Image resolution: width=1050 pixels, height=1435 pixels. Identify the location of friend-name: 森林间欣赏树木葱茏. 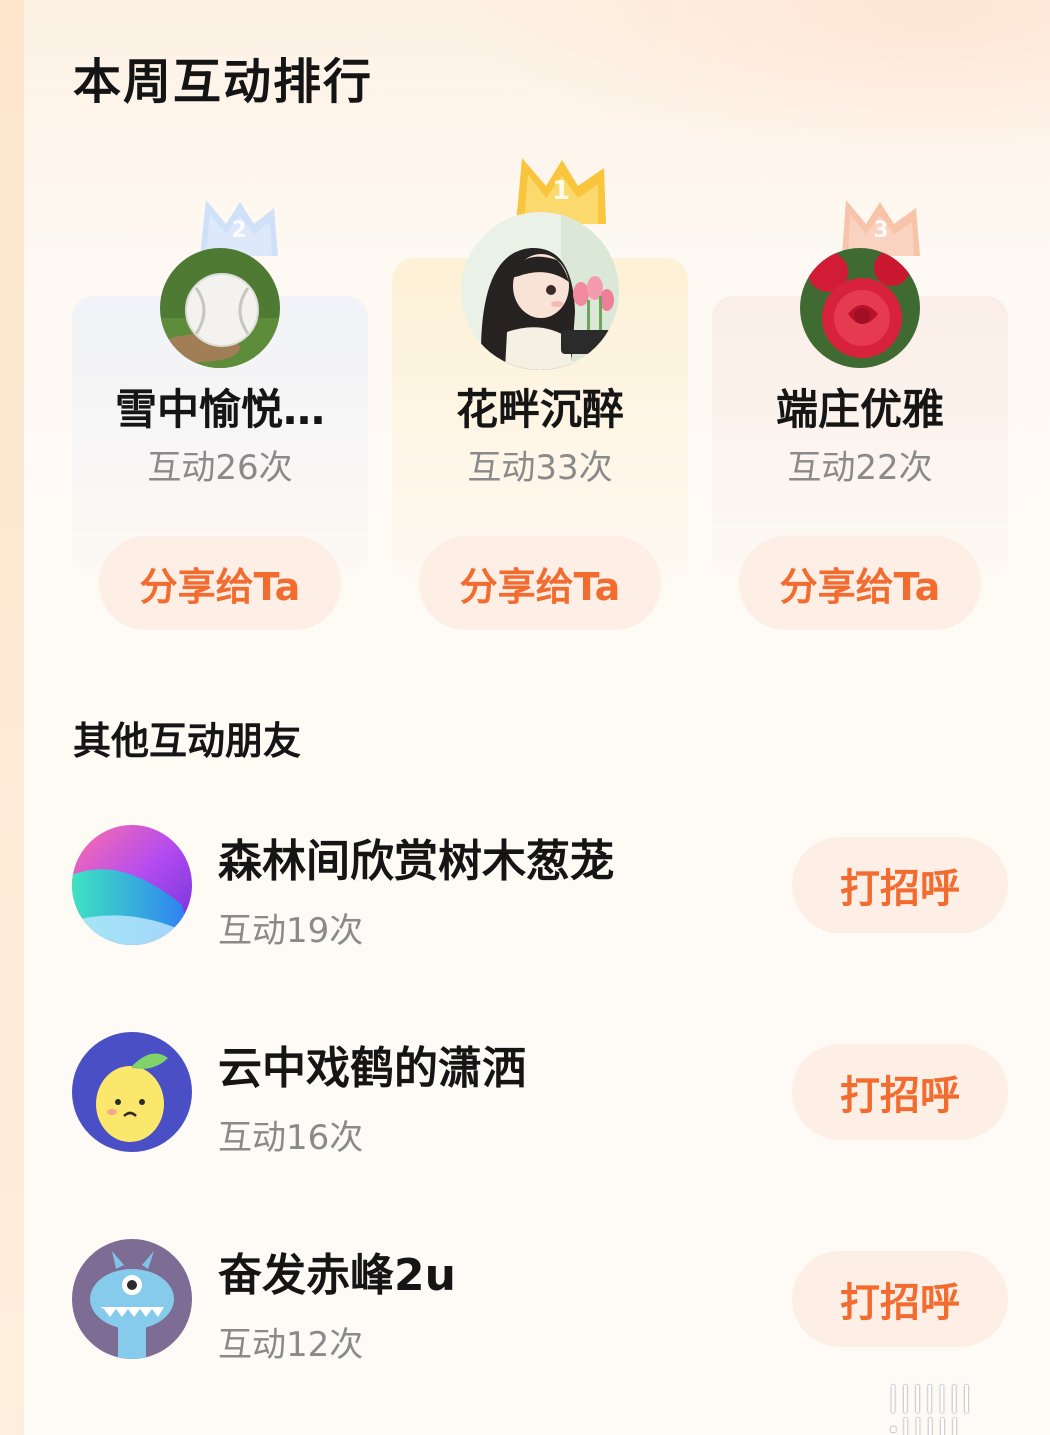
(416, 861).